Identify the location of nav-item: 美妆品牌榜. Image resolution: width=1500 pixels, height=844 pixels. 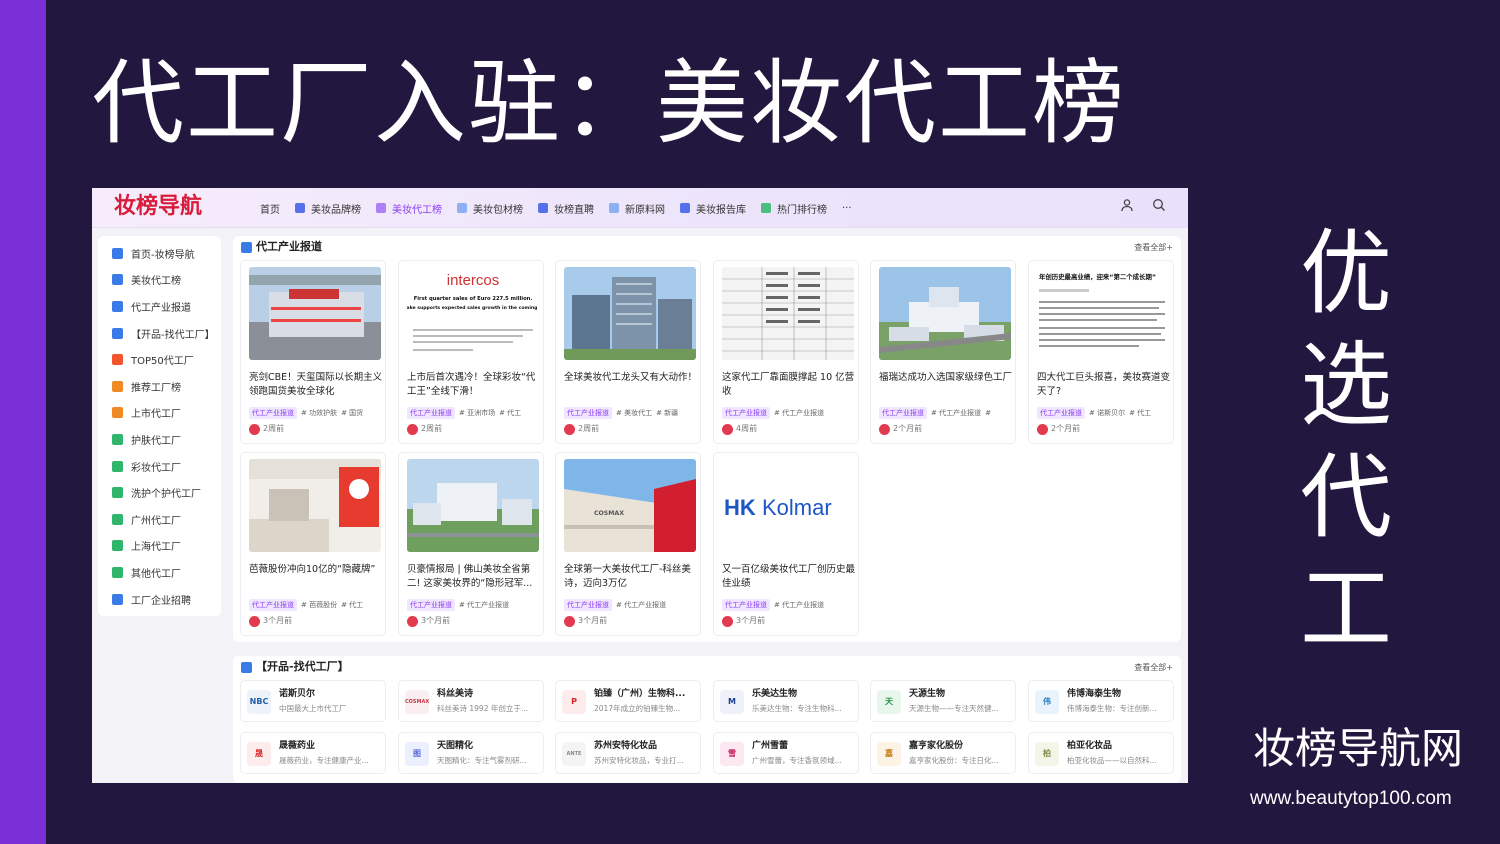
(328, 208).